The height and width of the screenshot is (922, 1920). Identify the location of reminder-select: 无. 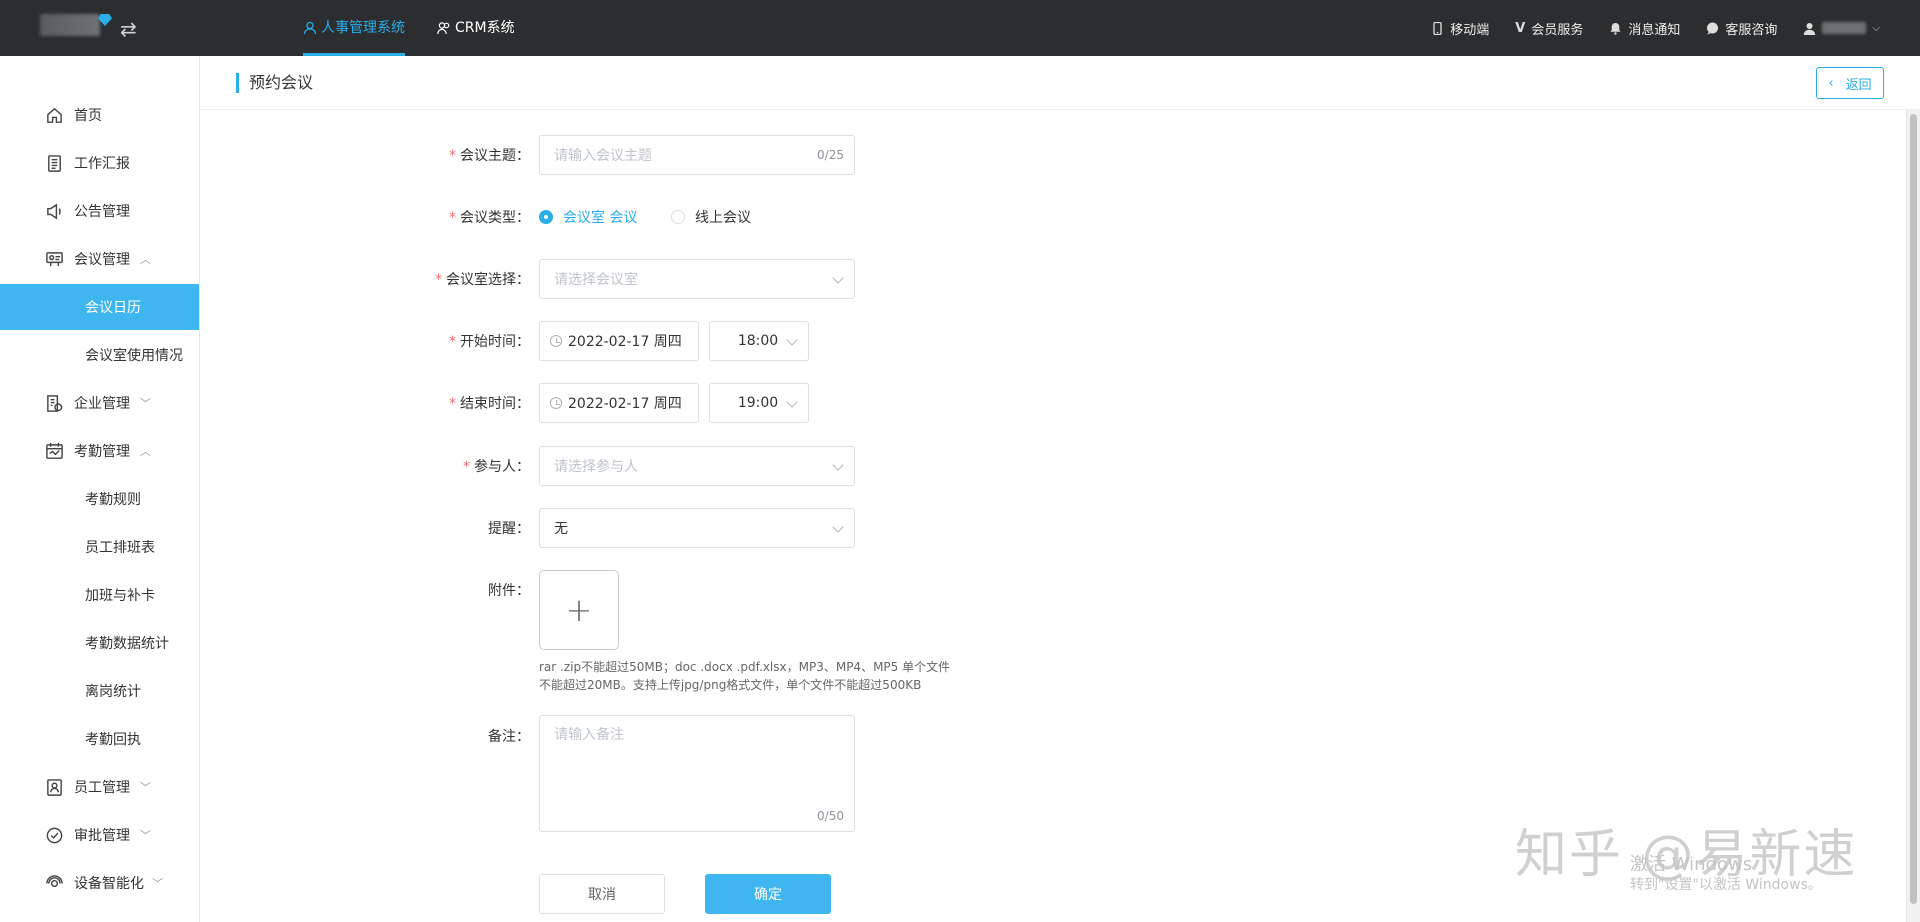
(697, 528).